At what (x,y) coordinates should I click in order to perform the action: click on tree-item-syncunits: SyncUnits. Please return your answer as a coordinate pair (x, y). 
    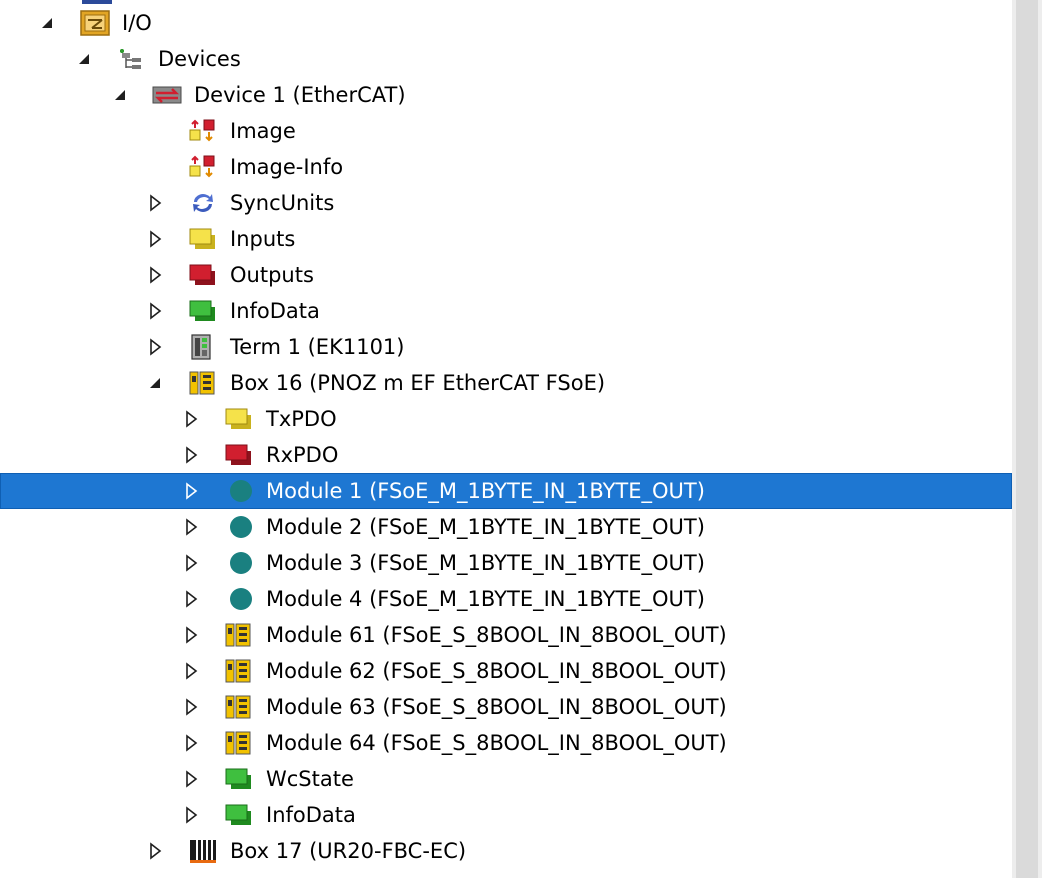
    Looking at the image, I should click on (506, 203).